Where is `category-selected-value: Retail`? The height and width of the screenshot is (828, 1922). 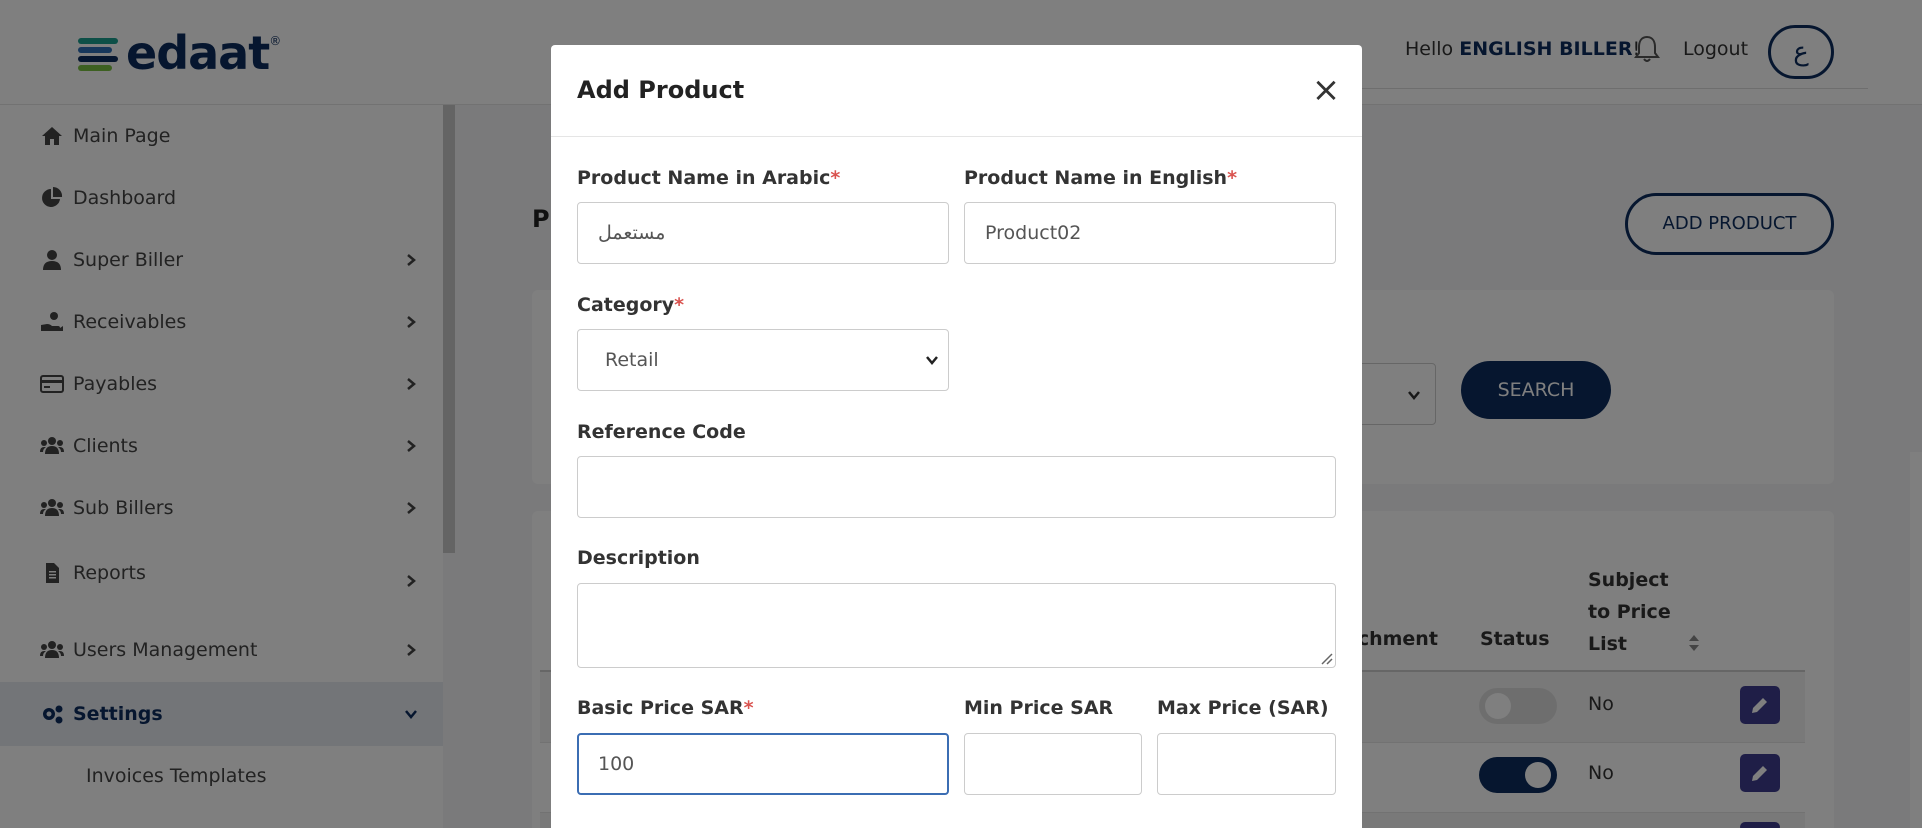 category-selected-value: Retail is located at coordinates (632, 360).